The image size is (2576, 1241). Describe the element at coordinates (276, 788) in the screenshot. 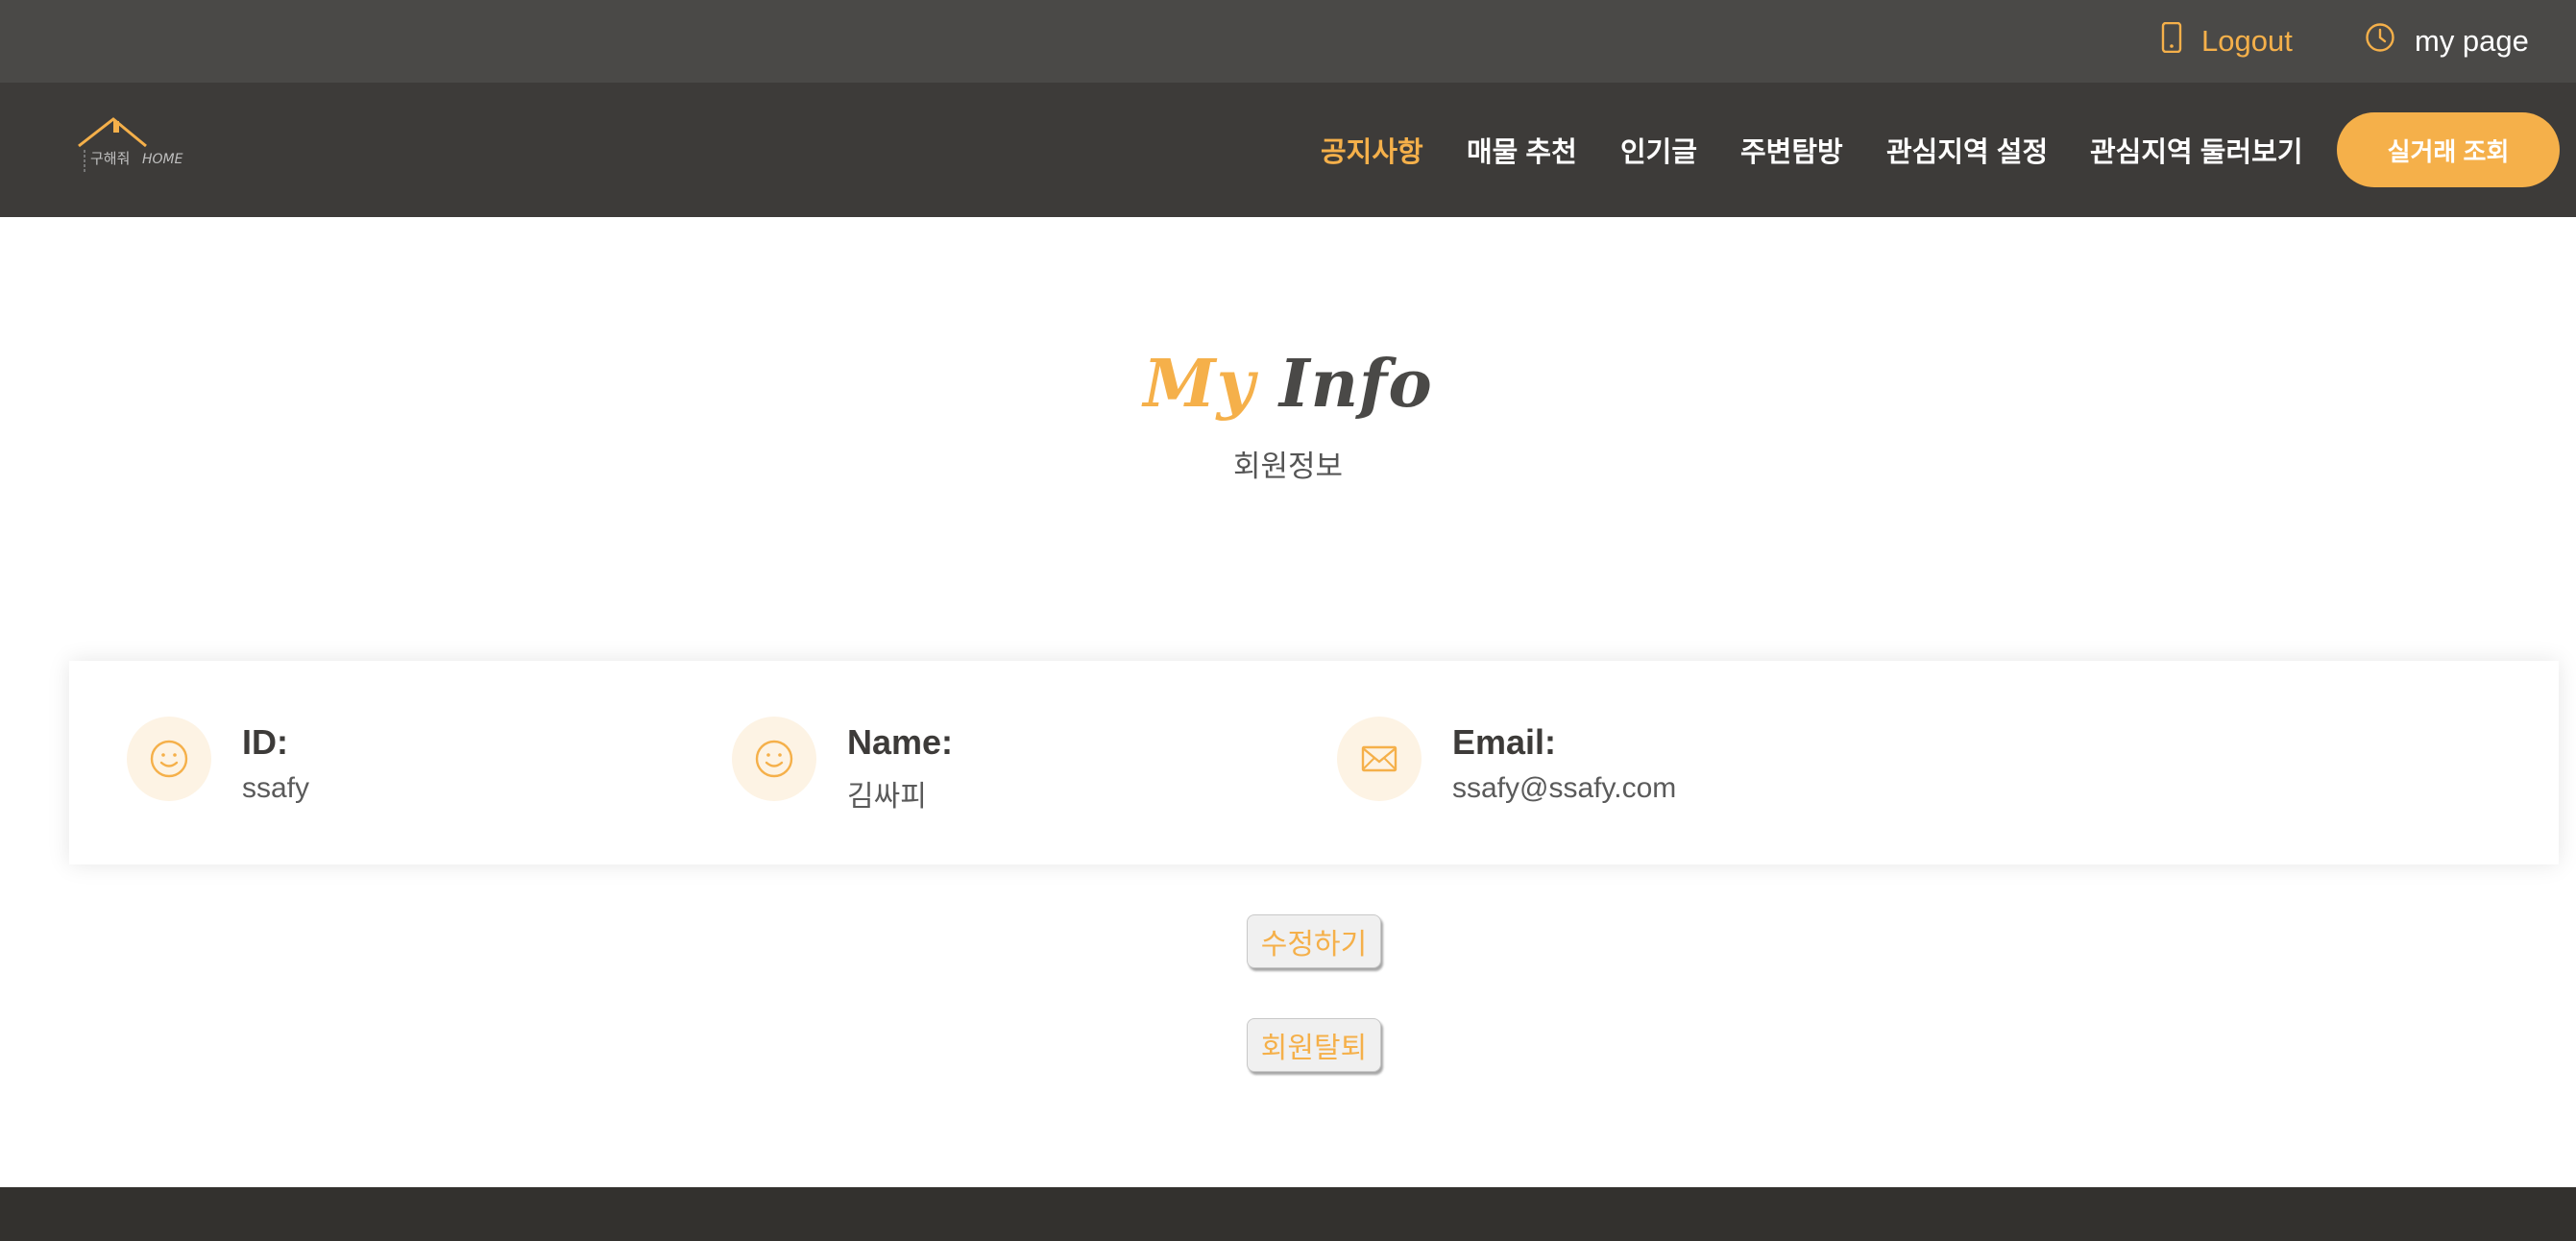

I see `id-value: ssafy` at that location.